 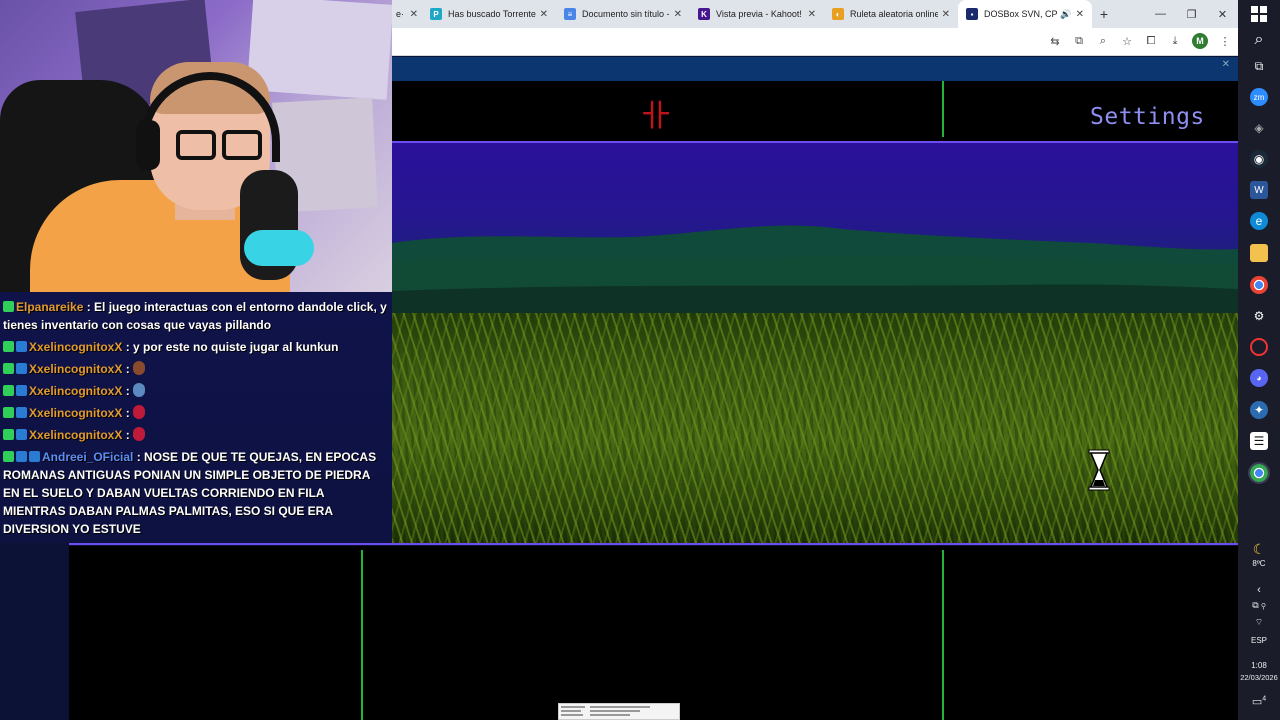 I want to click on chrome-active-icon, so click(x=1259, y=473).